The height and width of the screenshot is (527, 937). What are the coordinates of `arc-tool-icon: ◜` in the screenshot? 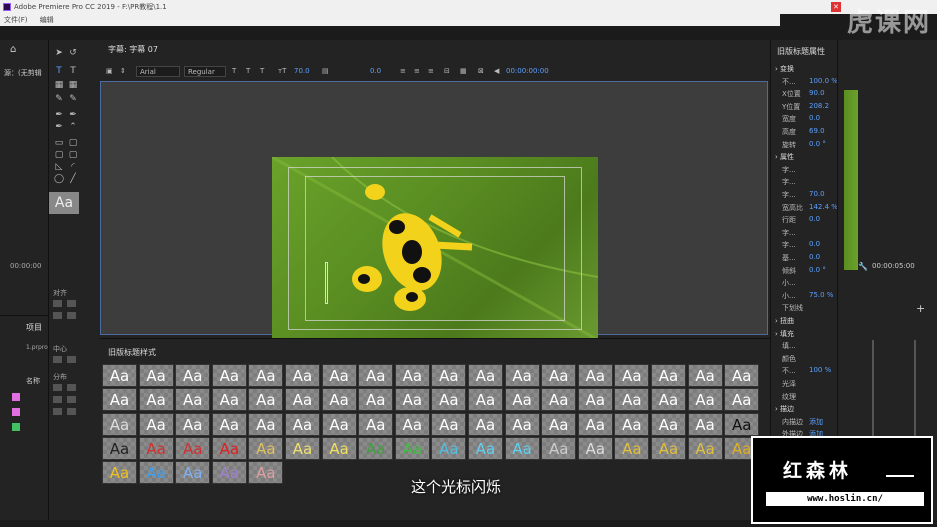 It's located at (73, 167).